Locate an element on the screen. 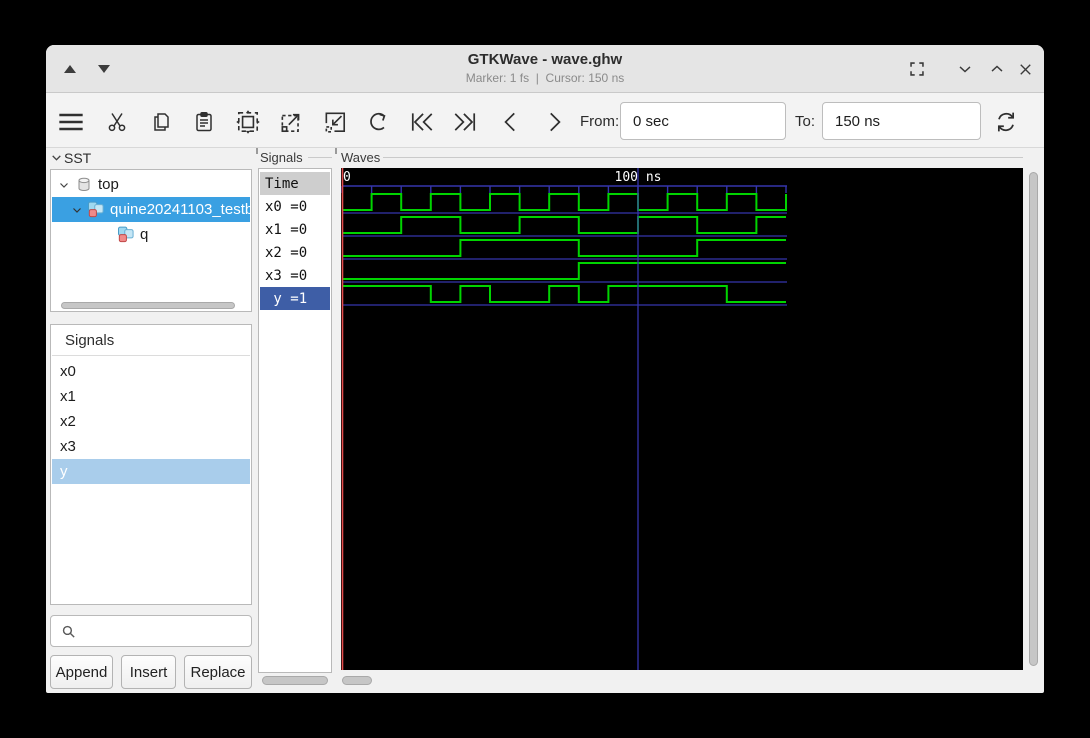 The height and width of the screenshot is (738, 1090). shade-down-icon is located at coordinates (104, 69).